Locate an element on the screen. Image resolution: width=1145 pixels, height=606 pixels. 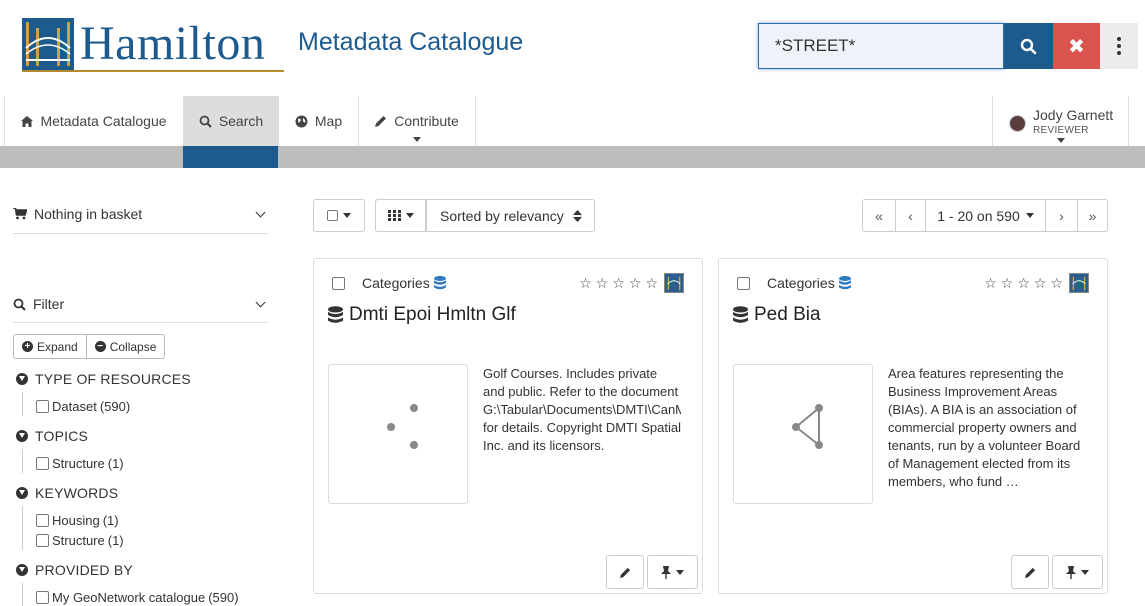
first-page-button: « is located at coordinates (879, 215).